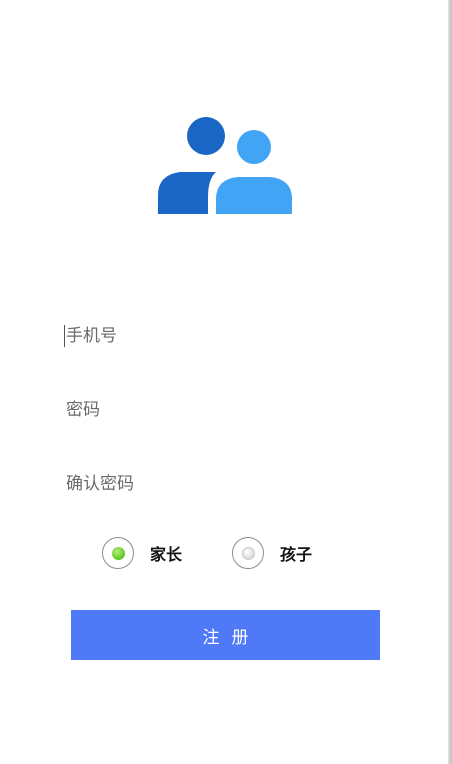 The height and width of the screenshot is (764, 452). I want to click on text-cursor, so click(64, 336).